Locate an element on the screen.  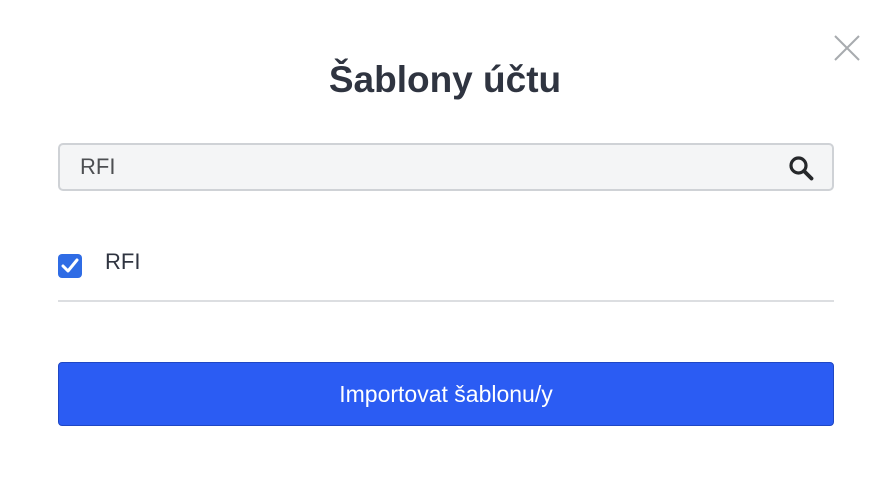
dialog-title: Šablony účtu is located at coordinates (445, 79).